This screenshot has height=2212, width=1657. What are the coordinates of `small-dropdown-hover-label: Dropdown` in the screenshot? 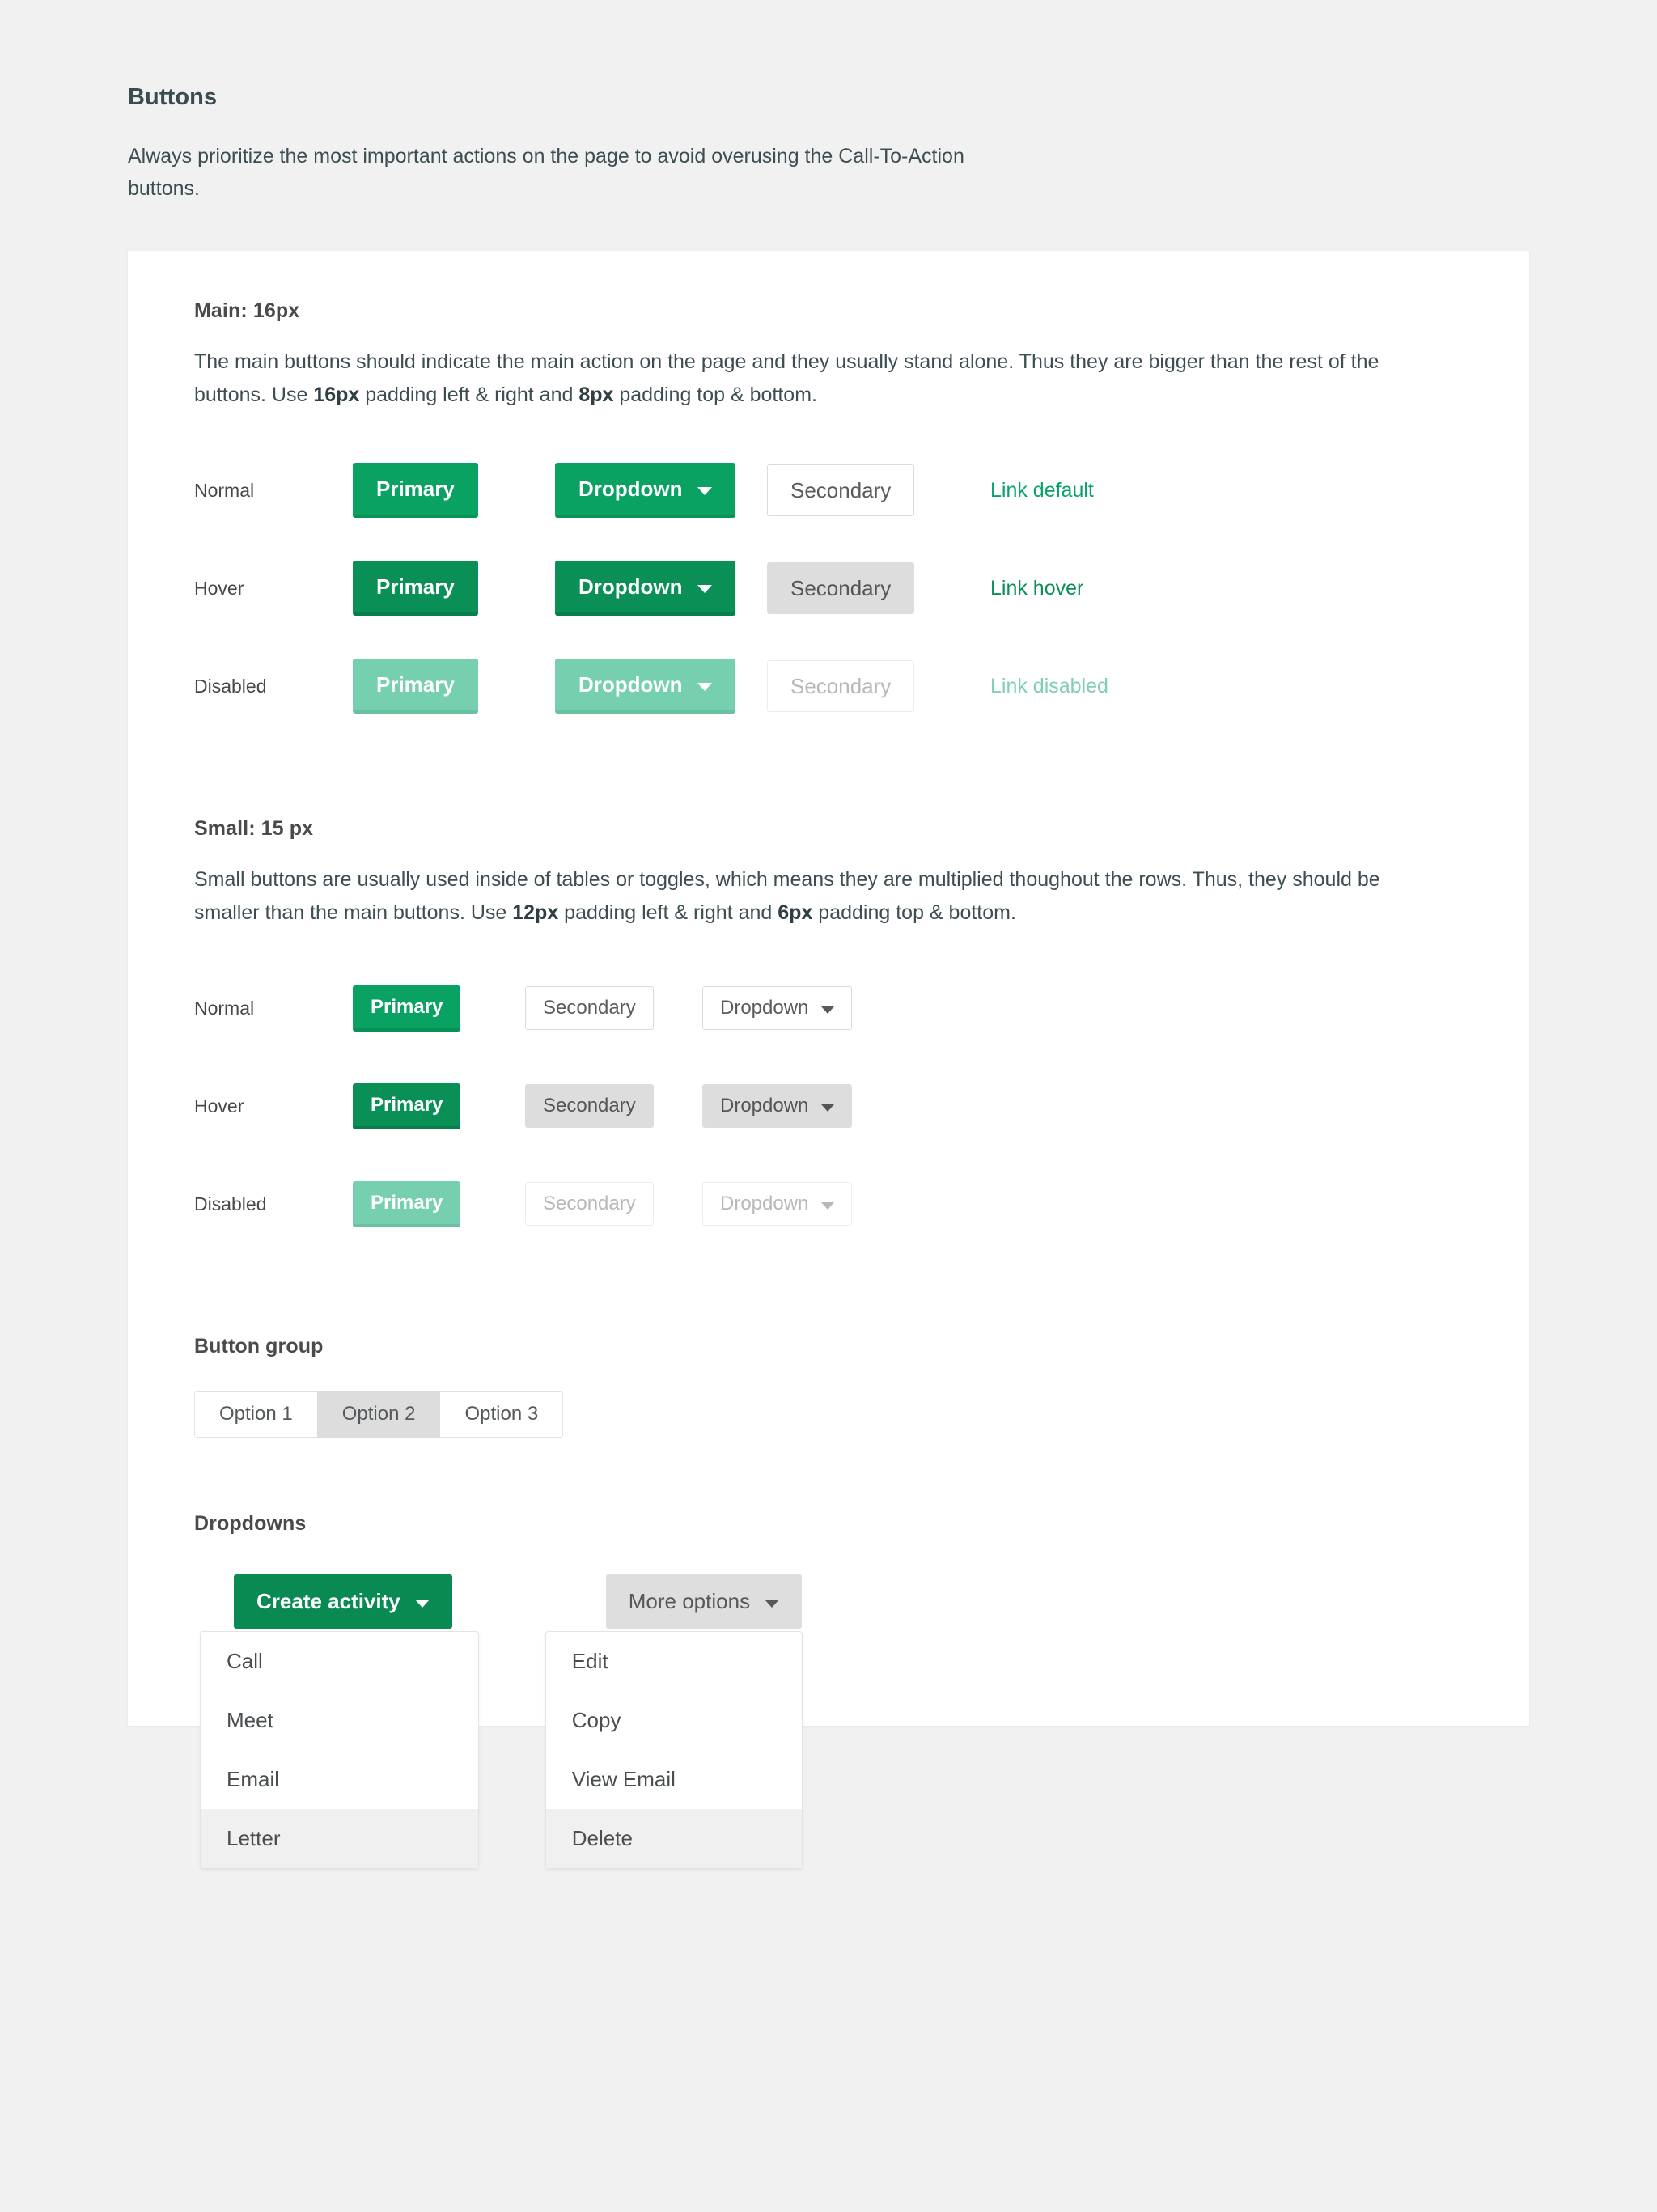 It's located at (764, 1106).